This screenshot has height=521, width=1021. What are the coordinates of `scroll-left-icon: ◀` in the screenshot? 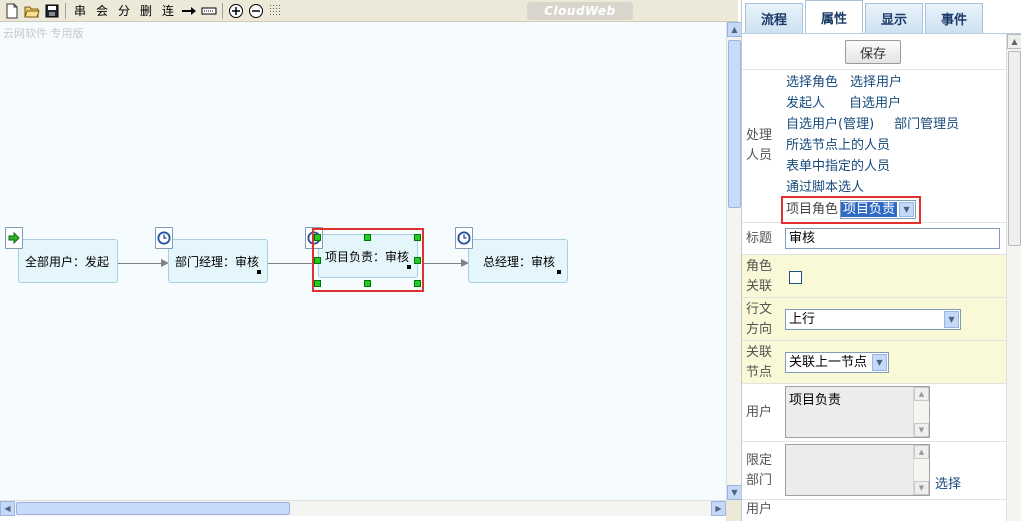 It's located at (7, 508).